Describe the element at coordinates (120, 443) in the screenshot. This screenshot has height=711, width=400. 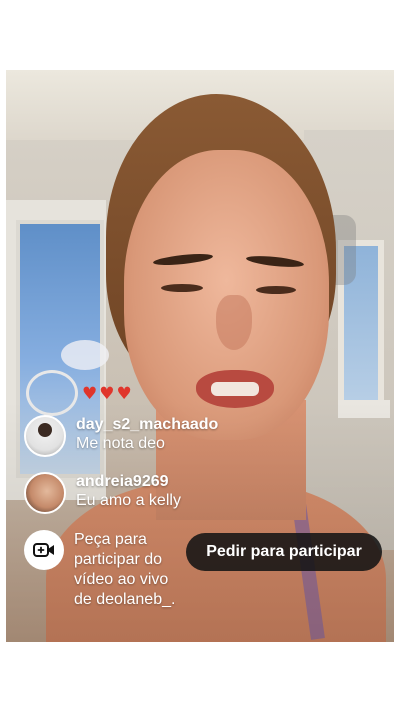
I see `comment-message: Me nota deo` at that location.